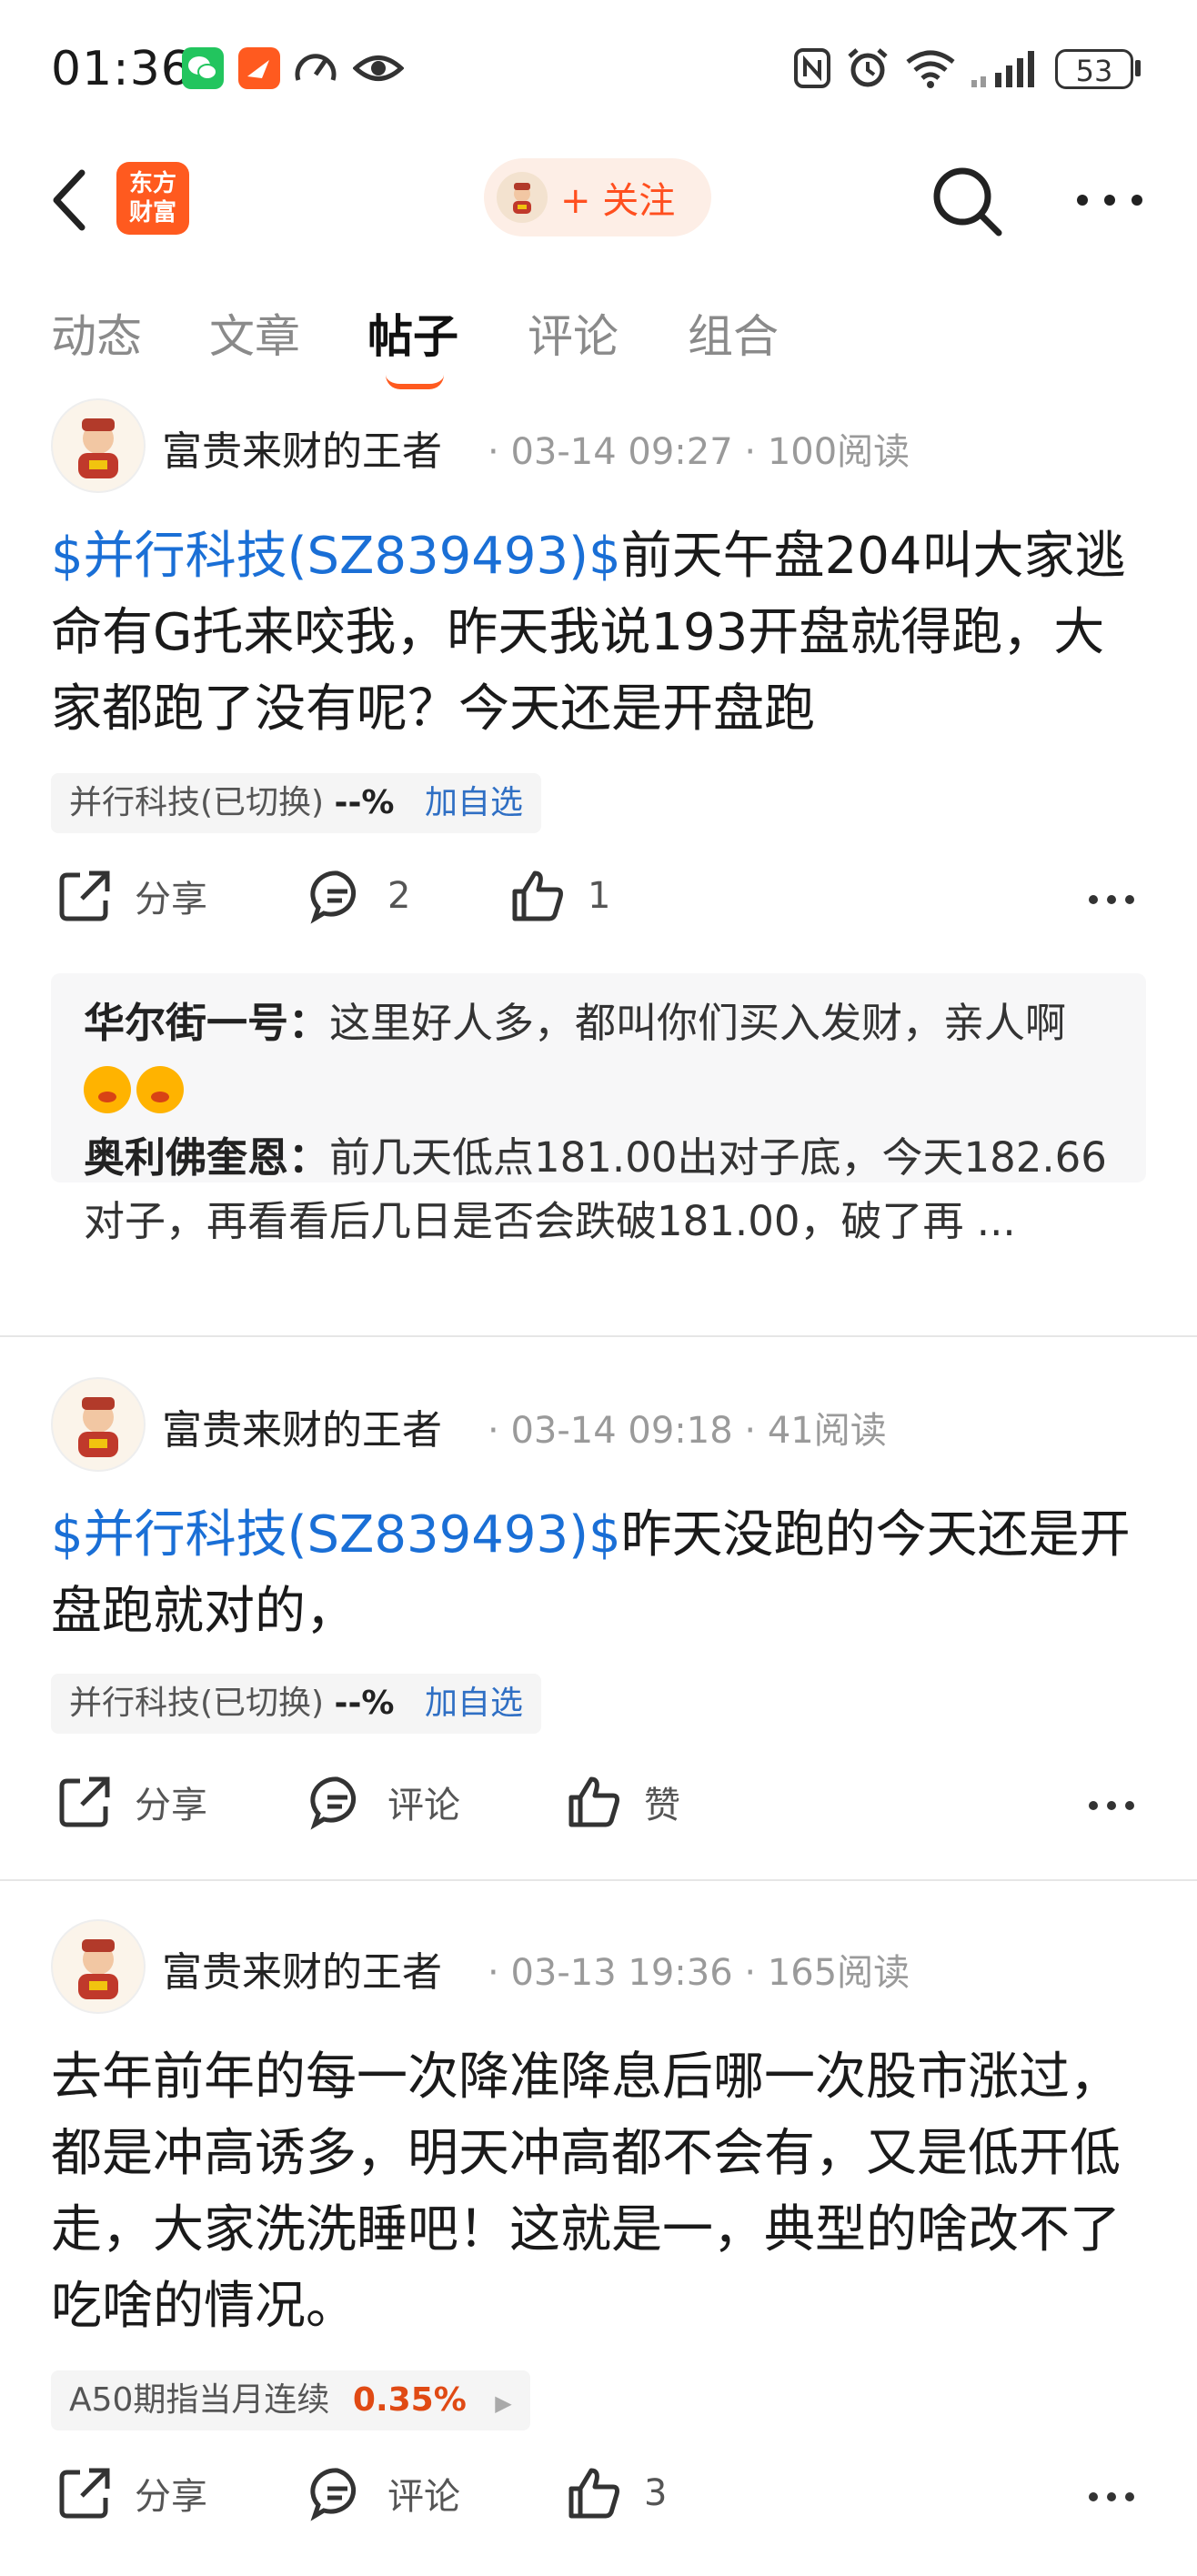  I want to click on comment-item: 华尔街一号：这里好人多，都叫你们买入发财，亲人啊, so click(598, 1055).